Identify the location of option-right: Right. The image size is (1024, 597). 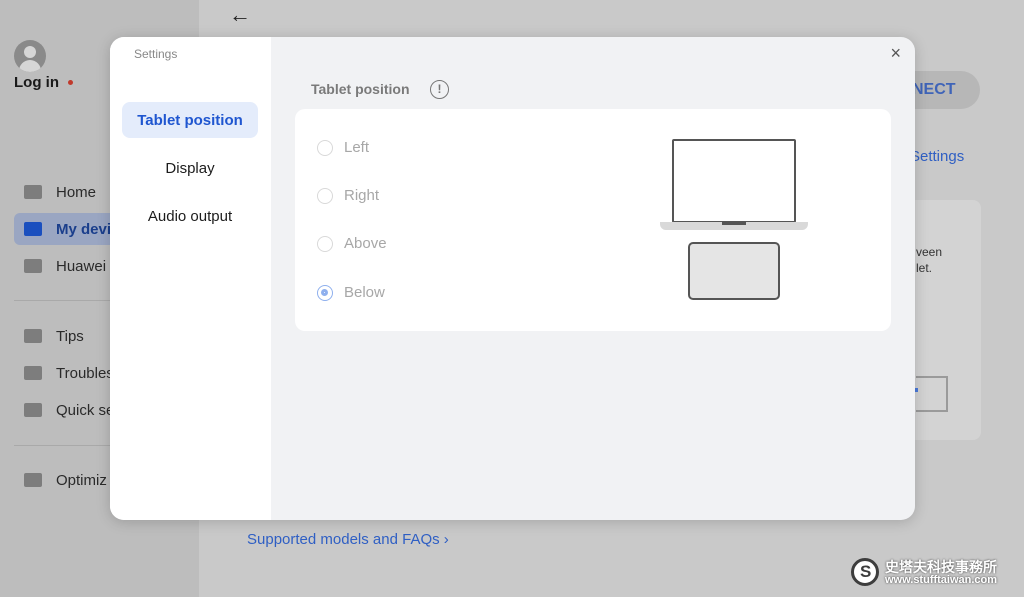
(348, 195).